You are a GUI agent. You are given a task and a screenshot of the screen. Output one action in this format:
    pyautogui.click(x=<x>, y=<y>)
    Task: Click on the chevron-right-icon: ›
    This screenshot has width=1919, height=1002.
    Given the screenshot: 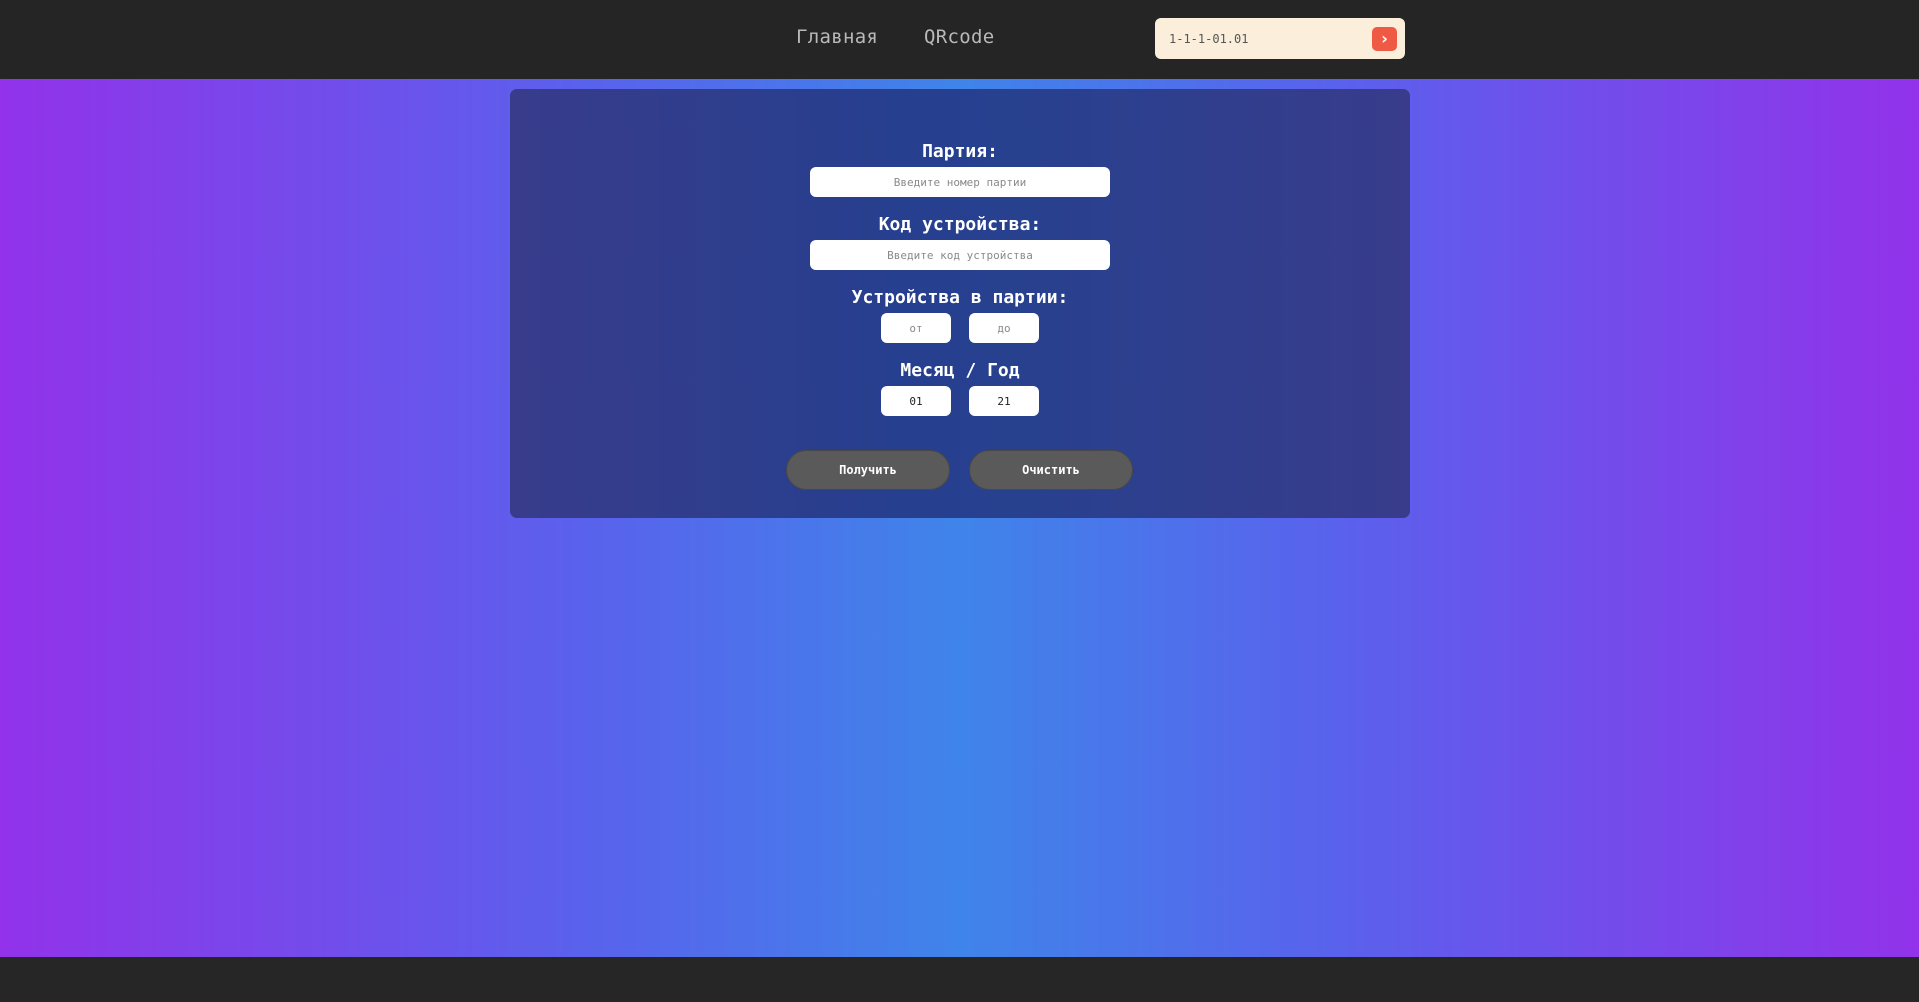 What is the action you would take?
    pyautogui.click(x=1384, y=38)
    